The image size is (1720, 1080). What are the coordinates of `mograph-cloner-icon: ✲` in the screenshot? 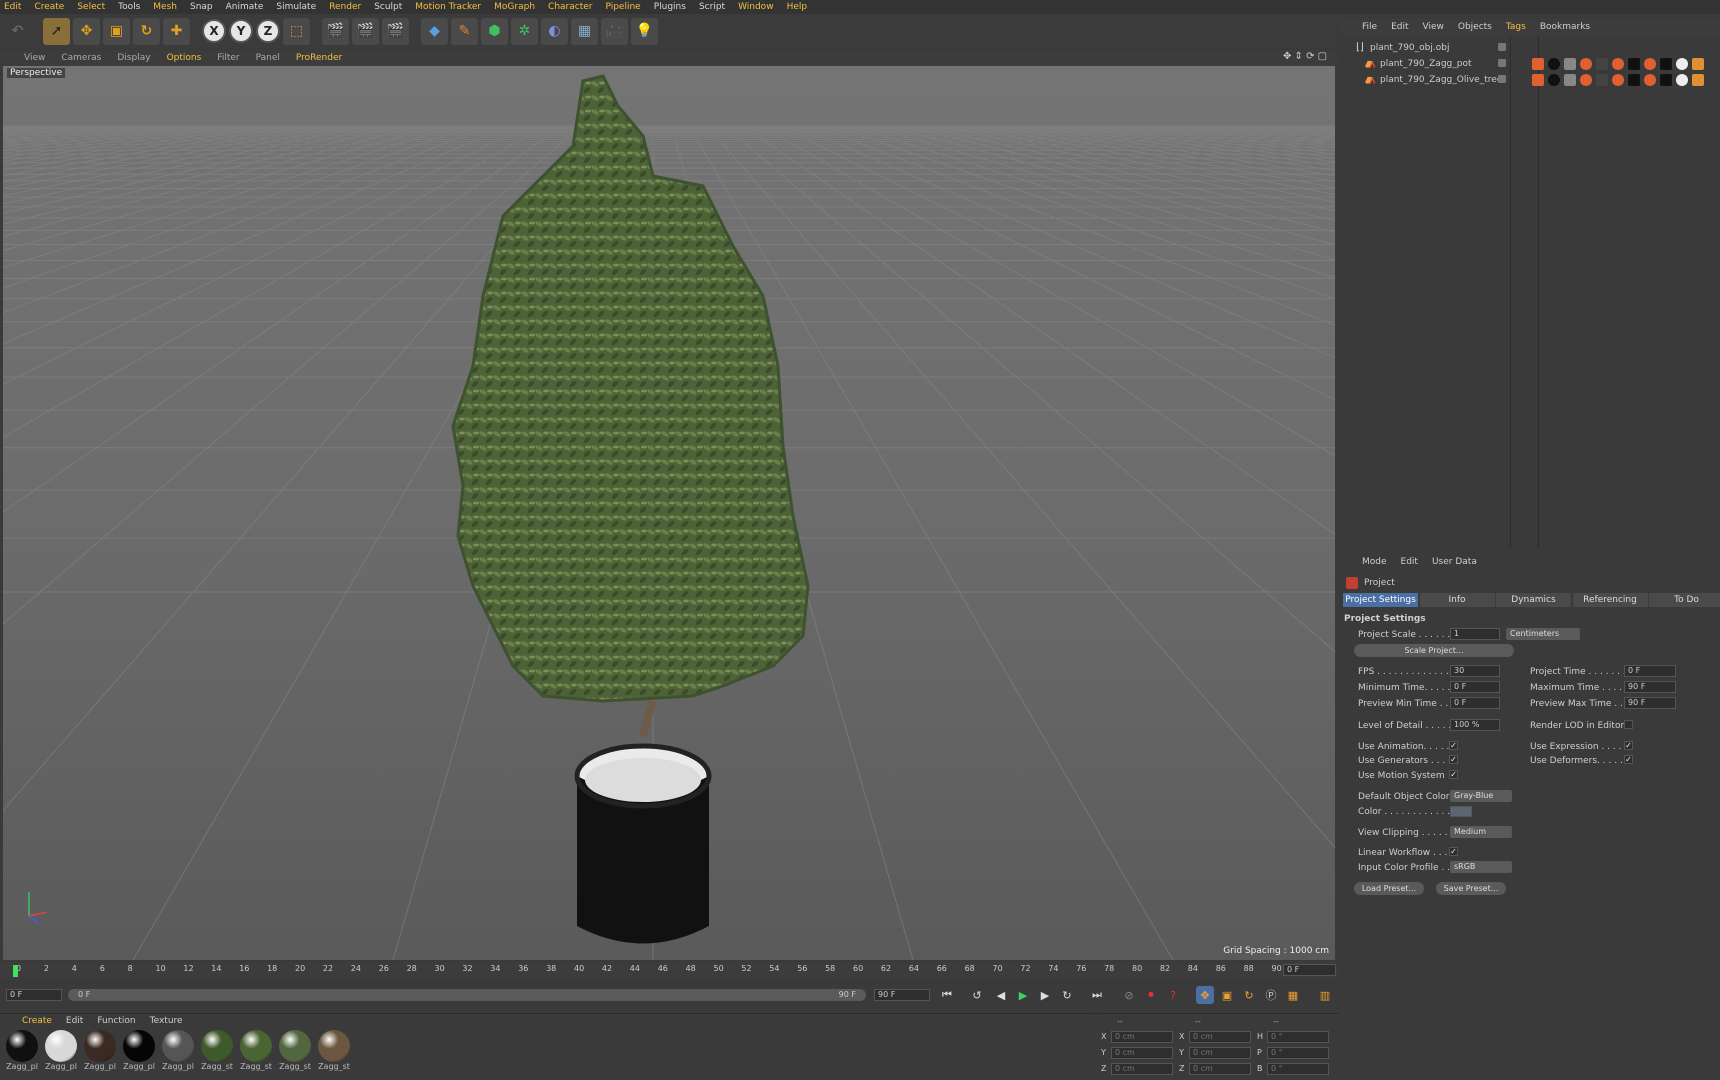 It's located at (524, 31).